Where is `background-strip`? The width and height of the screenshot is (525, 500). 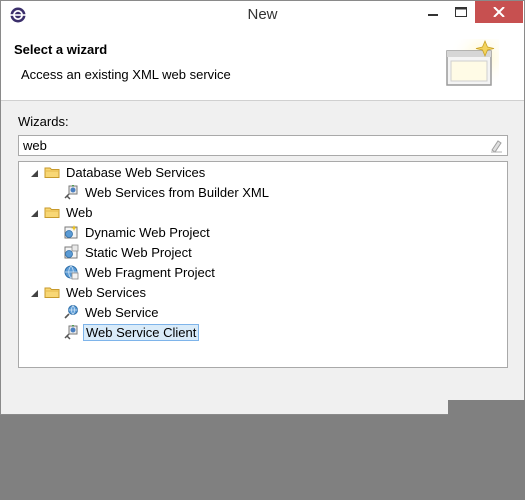
background-strip is located at coordinates (486, 407).